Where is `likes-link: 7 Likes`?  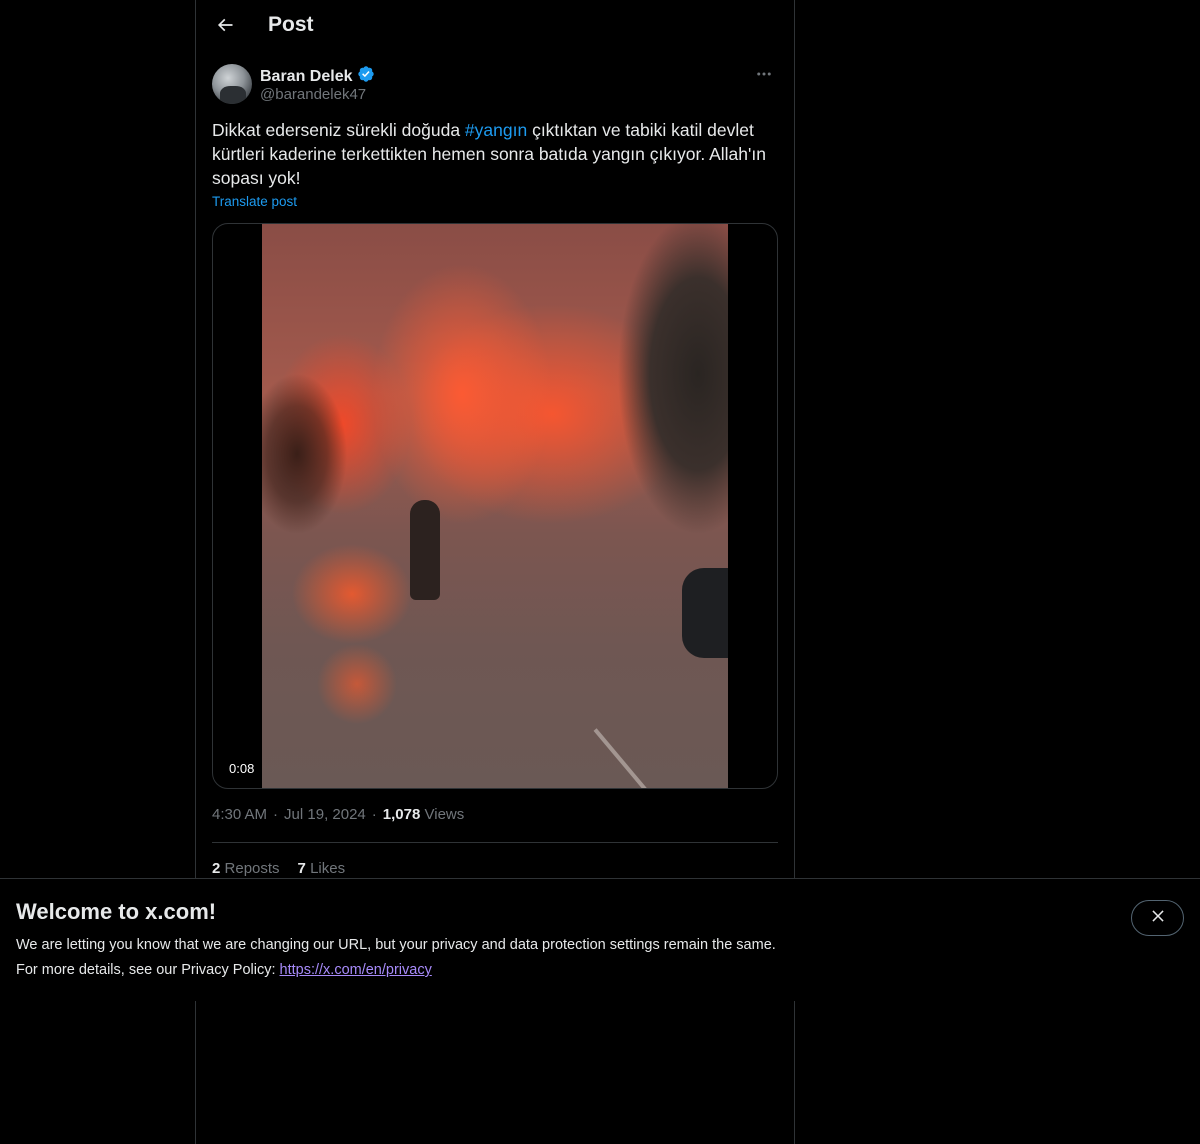
likes-link: 7 Likes is located at coordinates (322, 868).